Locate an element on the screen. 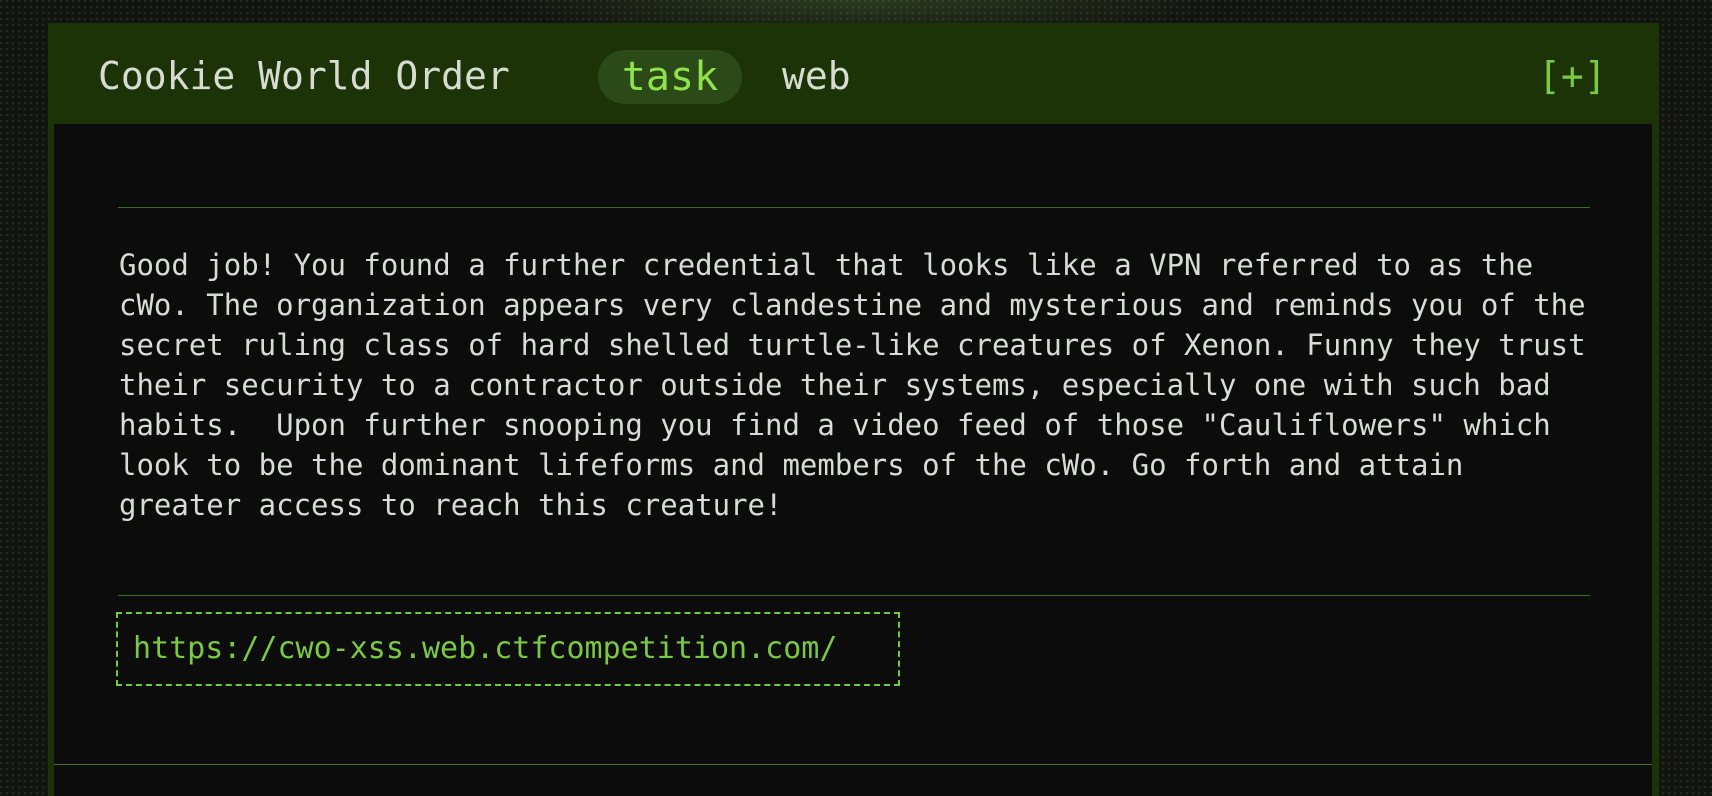 The width and height of the screenshot is (1712, 796). challenge-url-link: https://cwo-xss.web.ctfcompetition.com/ is located at coordinates (508, 649).